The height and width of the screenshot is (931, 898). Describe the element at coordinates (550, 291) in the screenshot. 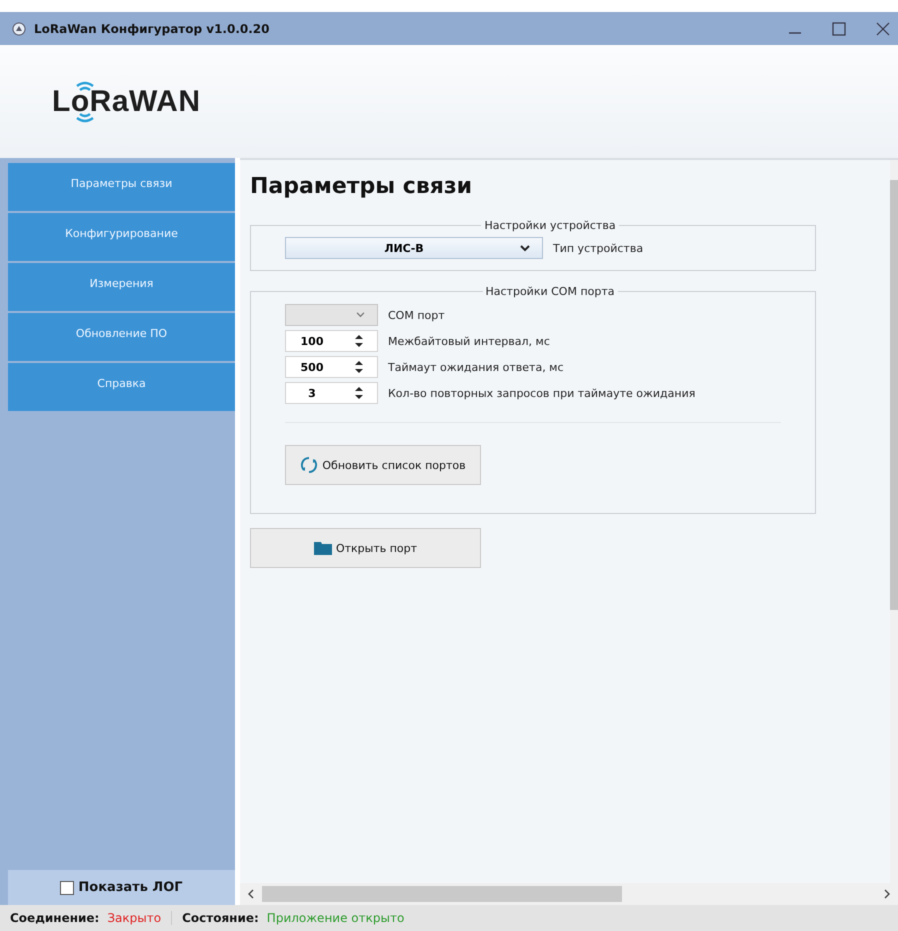

I see `group-title: Настройки COM порта` at that location.